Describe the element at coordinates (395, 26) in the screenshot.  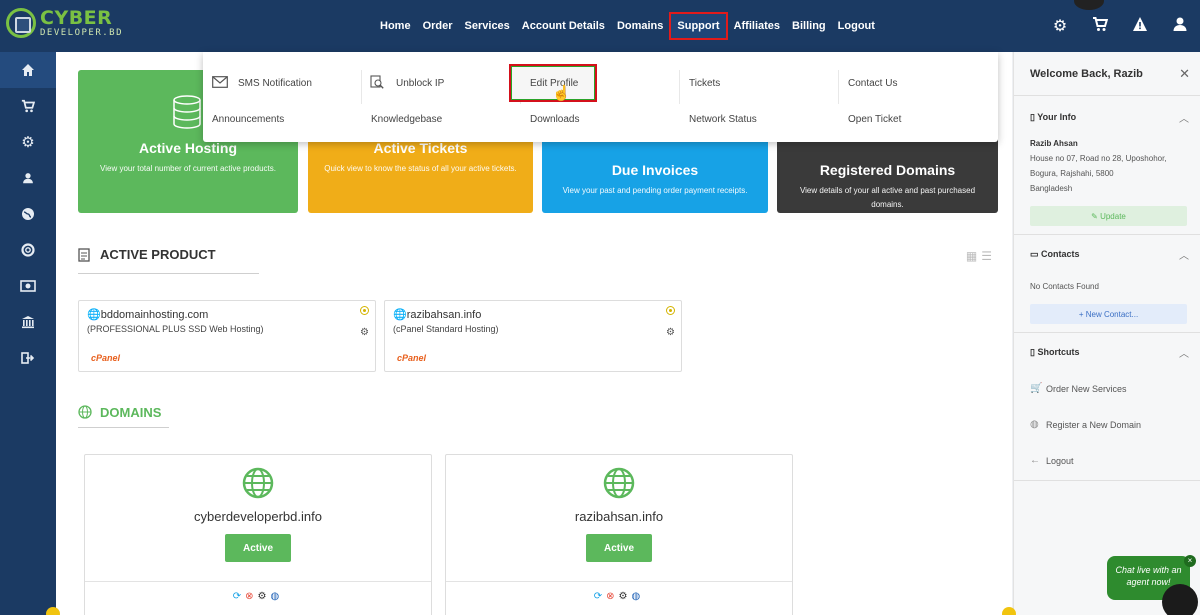
I see `nav-home: Home` at that location.